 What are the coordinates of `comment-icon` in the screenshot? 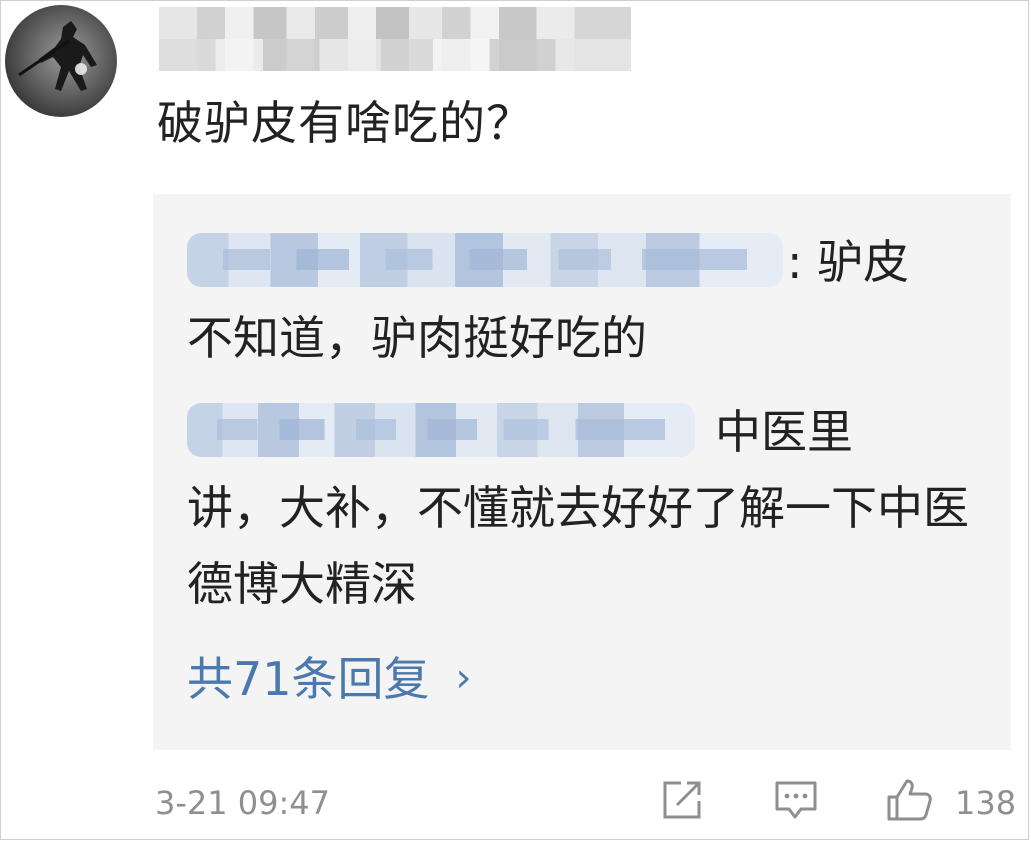 It's located at (796, 800).